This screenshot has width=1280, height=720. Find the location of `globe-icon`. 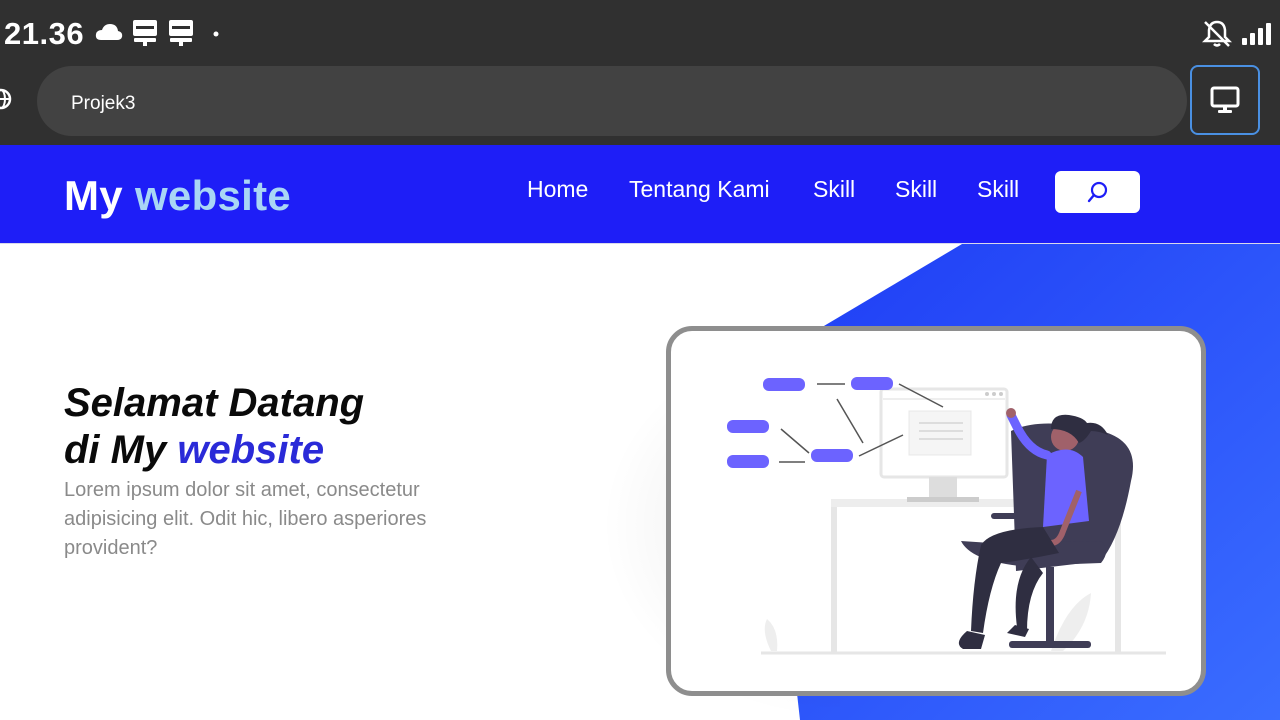

globe-icon is located at coordinates (6, 99).